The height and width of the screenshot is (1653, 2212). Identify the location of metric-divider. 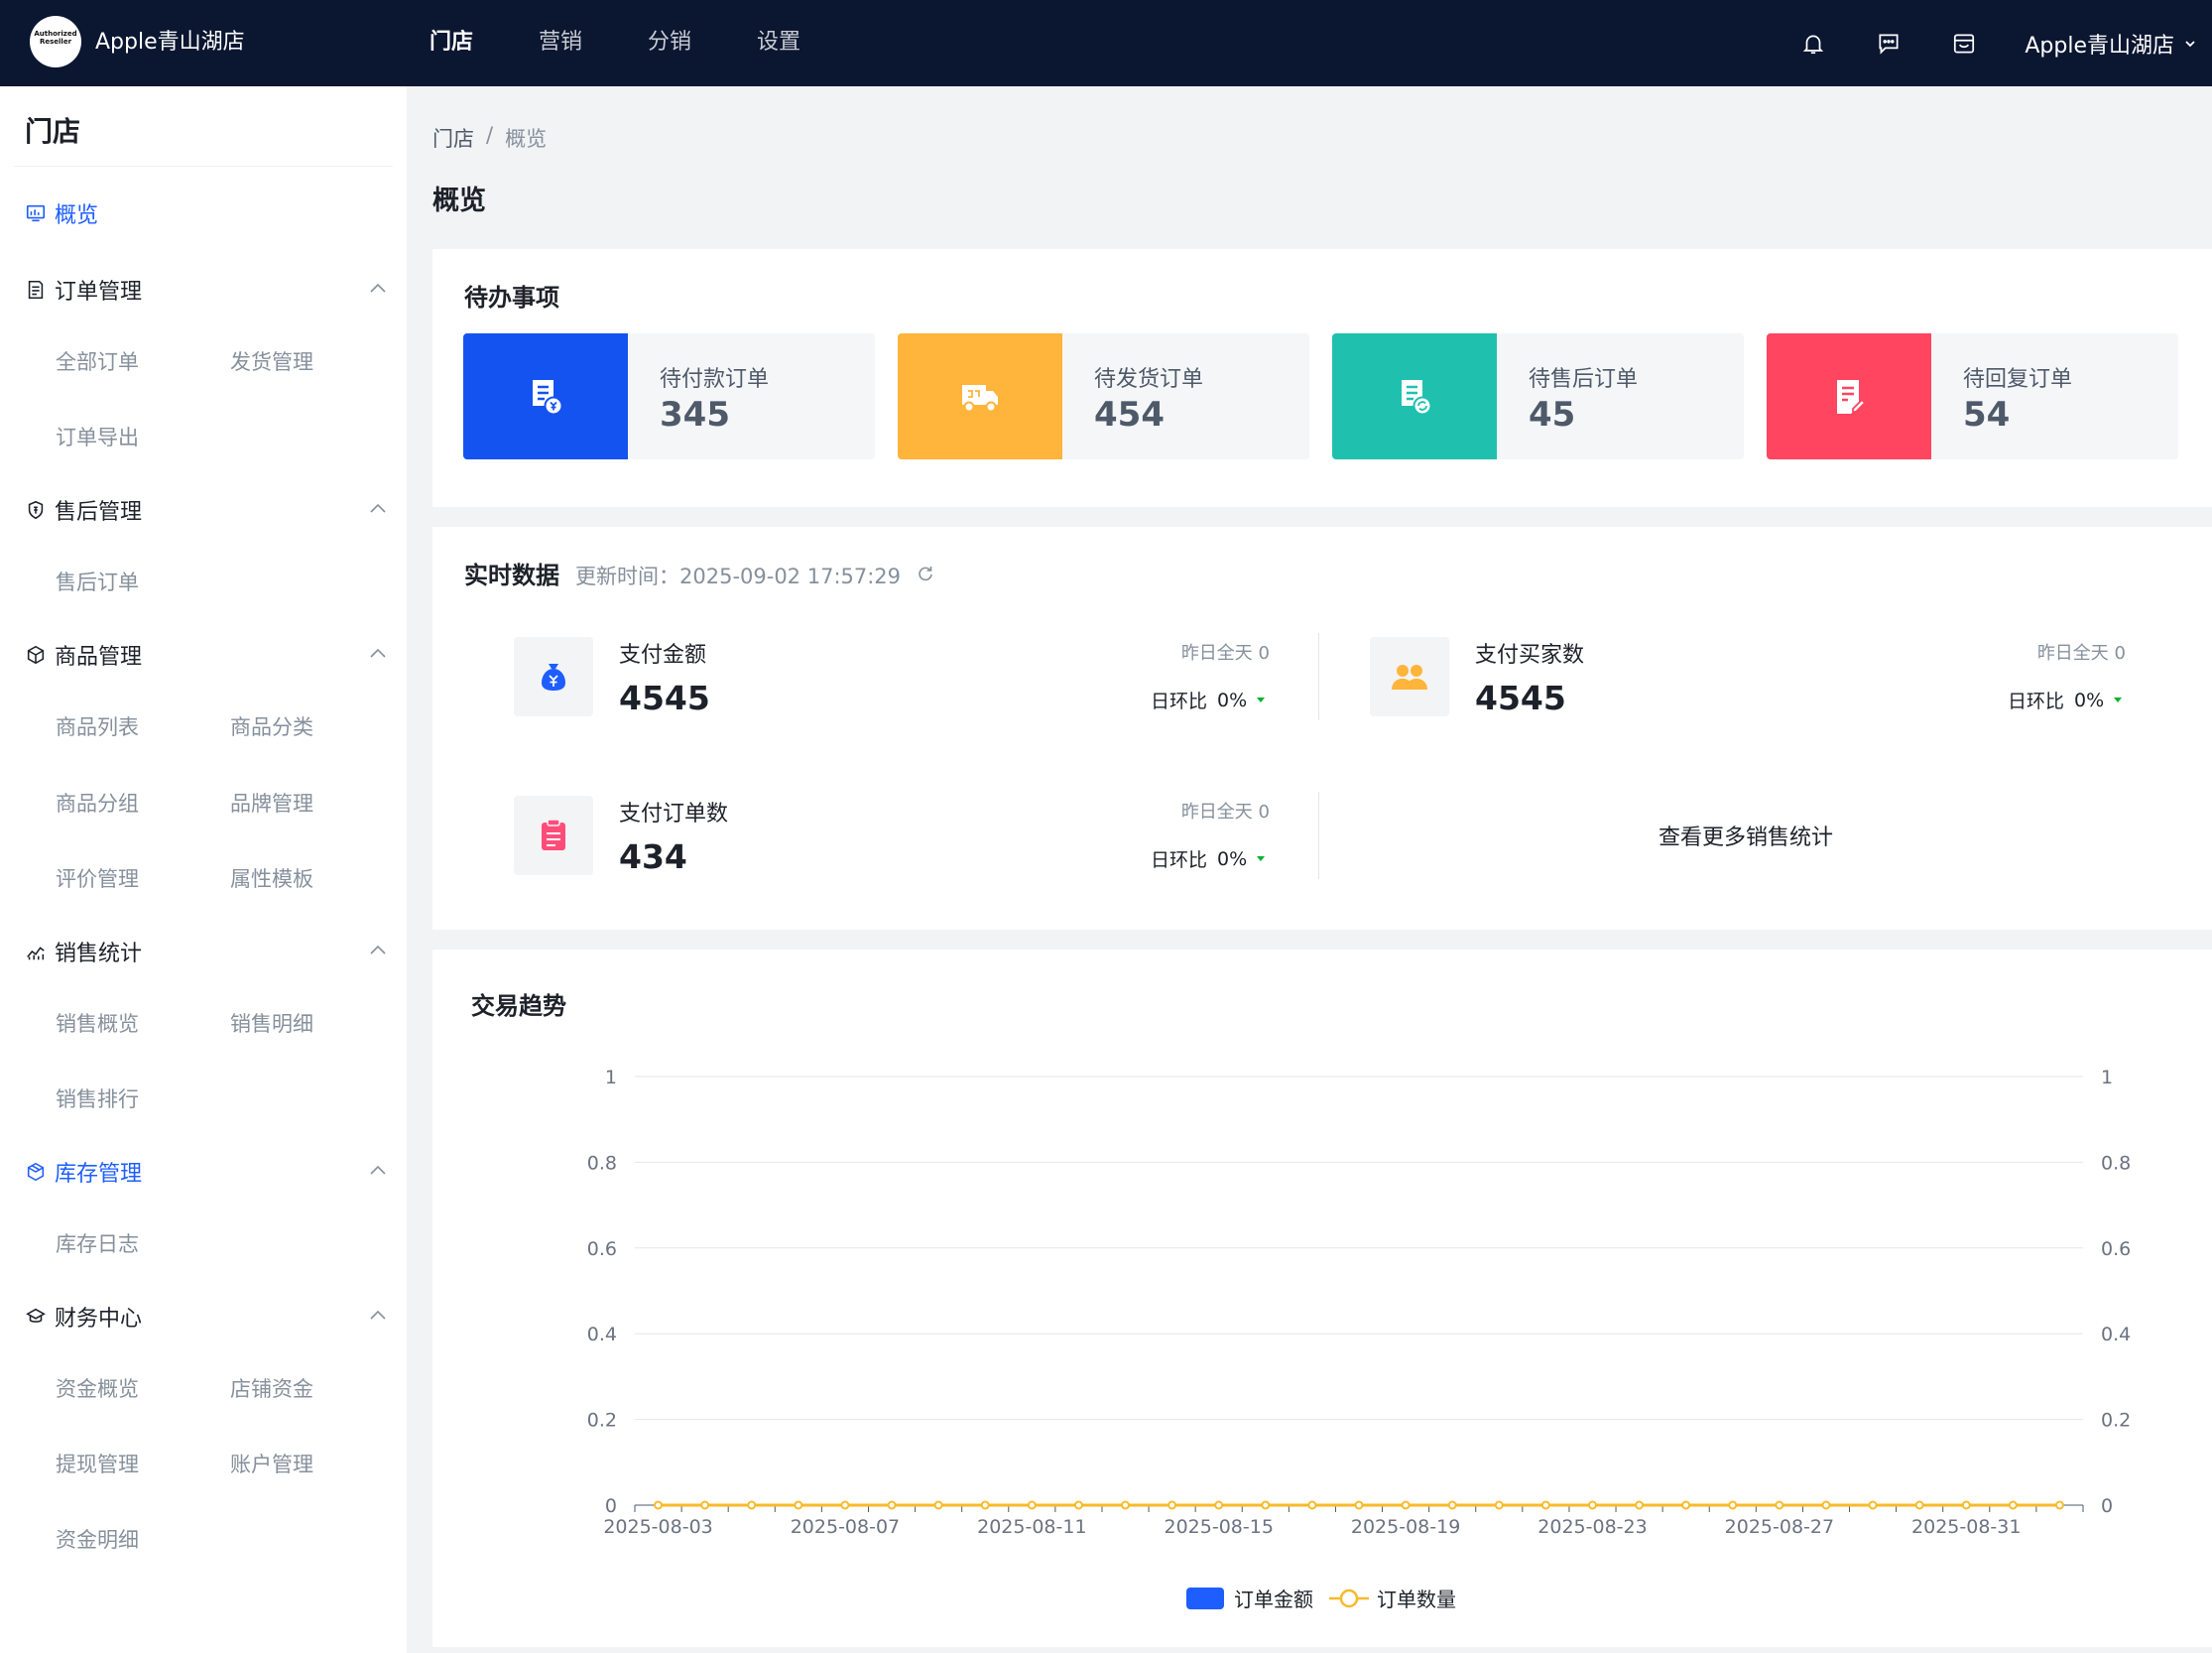
(1318, 836).